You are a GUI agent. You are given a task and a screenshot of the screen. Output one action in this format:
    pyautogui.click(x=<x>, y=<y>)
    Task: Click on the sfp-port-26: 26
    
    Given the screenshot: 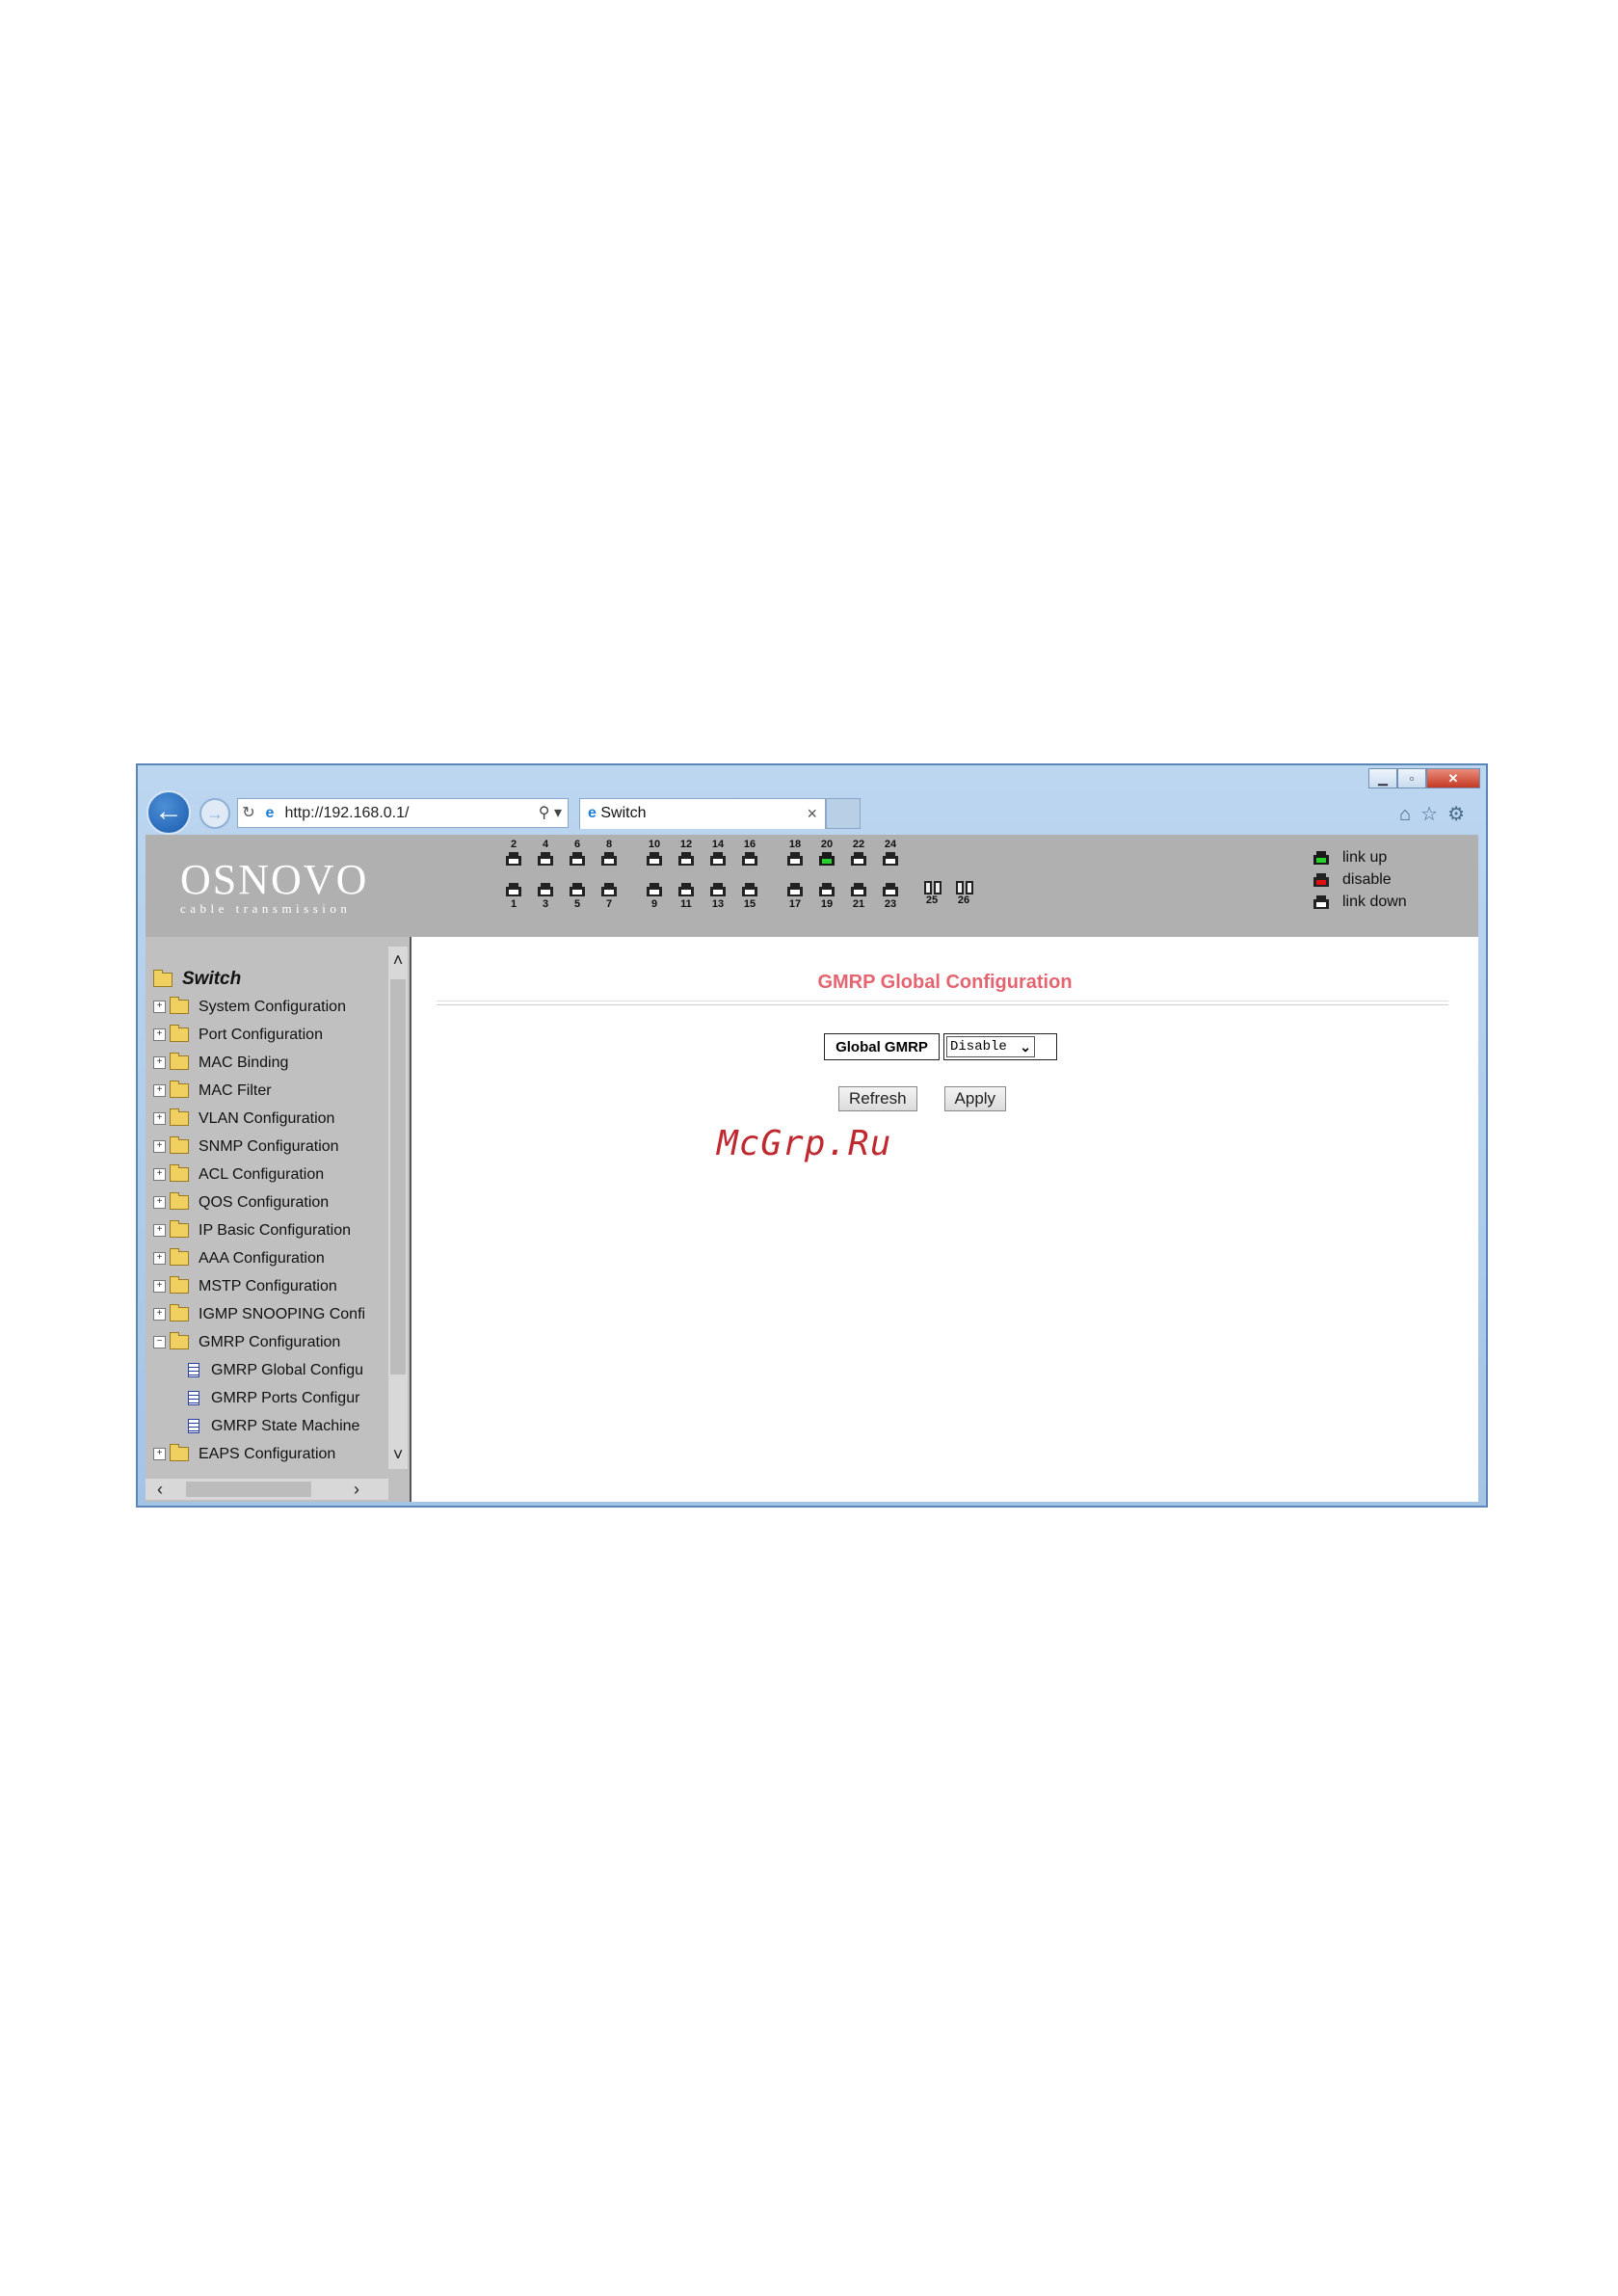 What is the action you would take?
    pyautogui.click(x=963, y=893)
    